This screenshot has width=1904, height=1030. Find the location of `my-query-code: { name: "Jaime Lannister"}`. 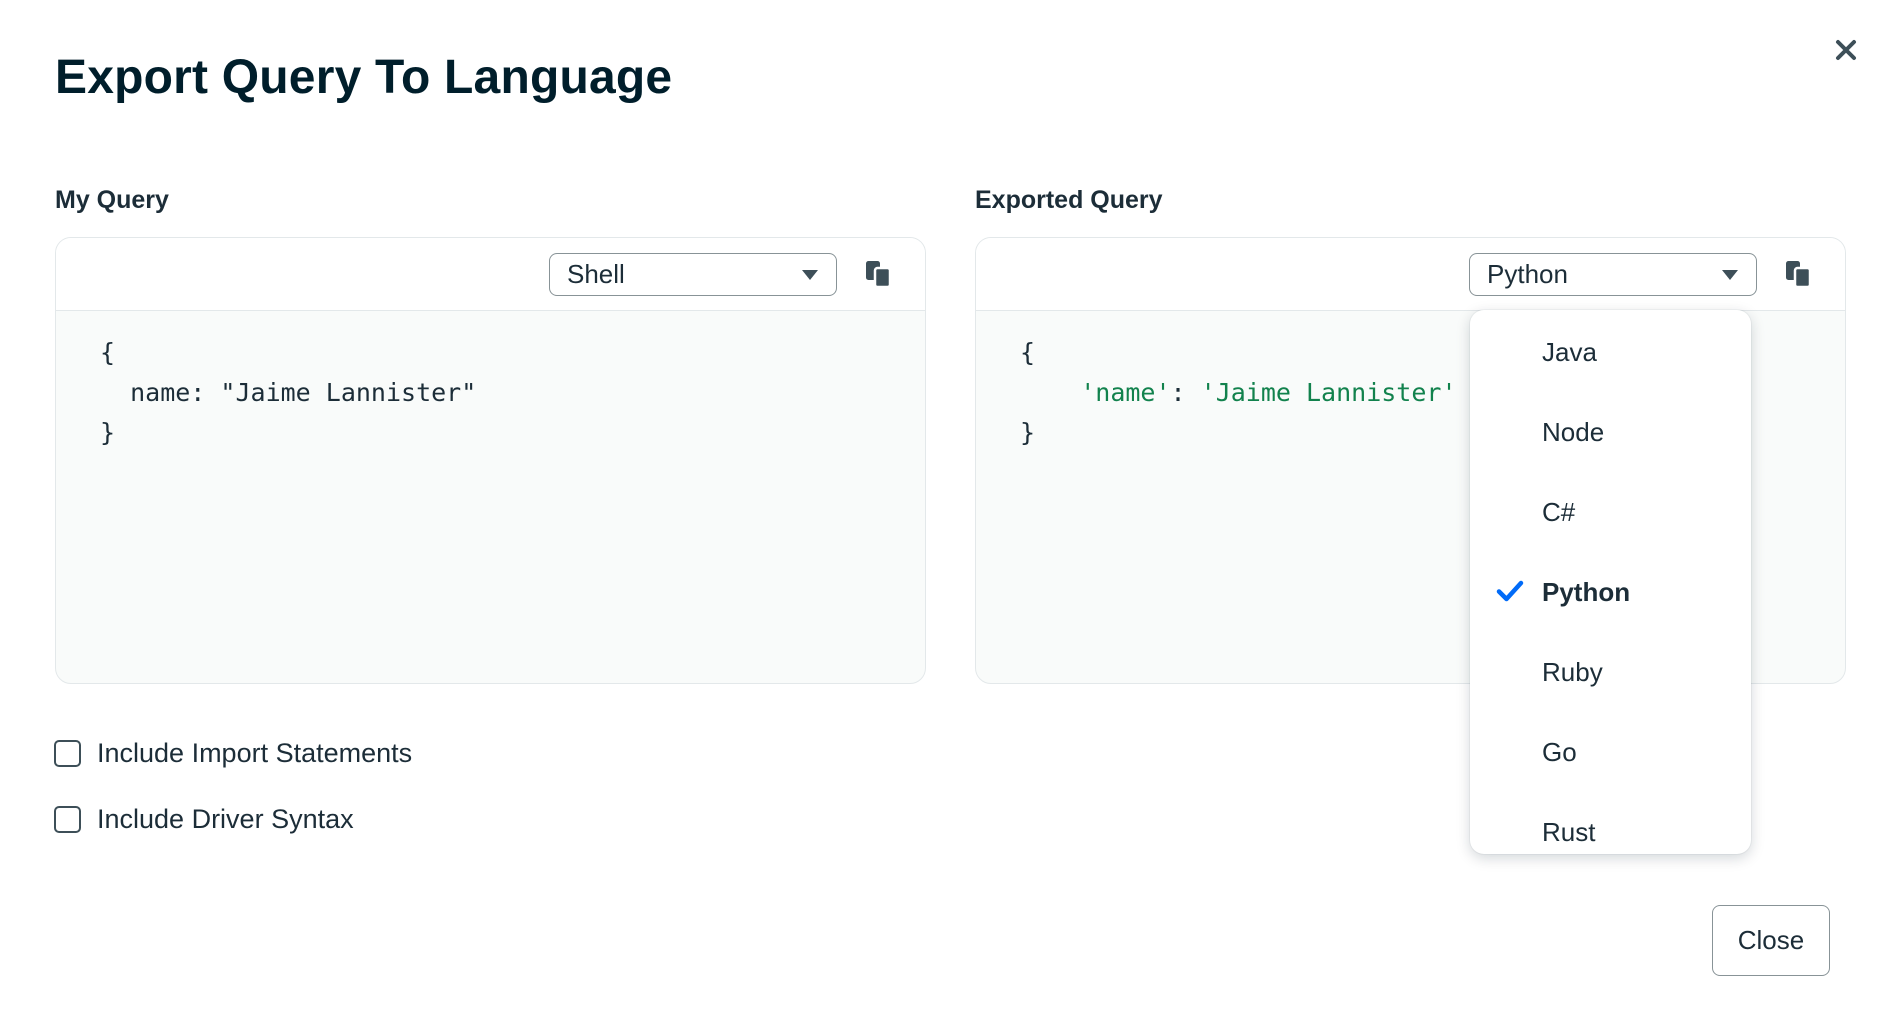

my-query-code: { name: "Jaime Lannister"} is located at coordinates (288, 393).